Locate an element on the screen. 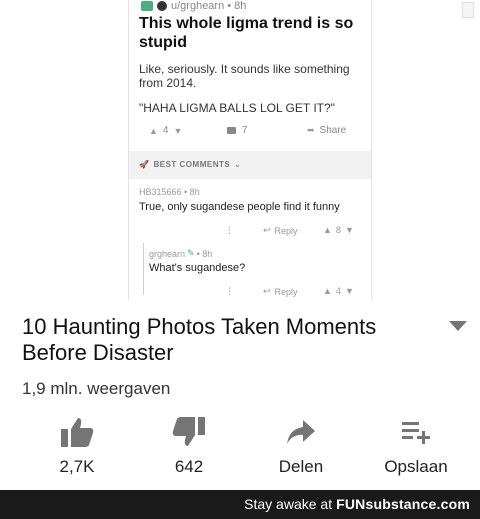  post-share-label: Share is located at coordinates (333, 130).